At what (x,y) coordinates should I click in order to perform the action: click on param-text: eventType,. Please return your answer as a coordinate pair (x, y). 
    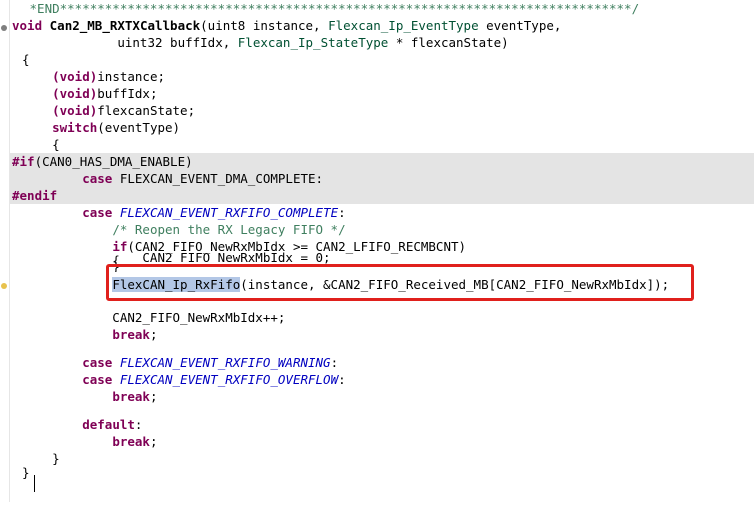
    Looking at the image, I should click on (520, 25).